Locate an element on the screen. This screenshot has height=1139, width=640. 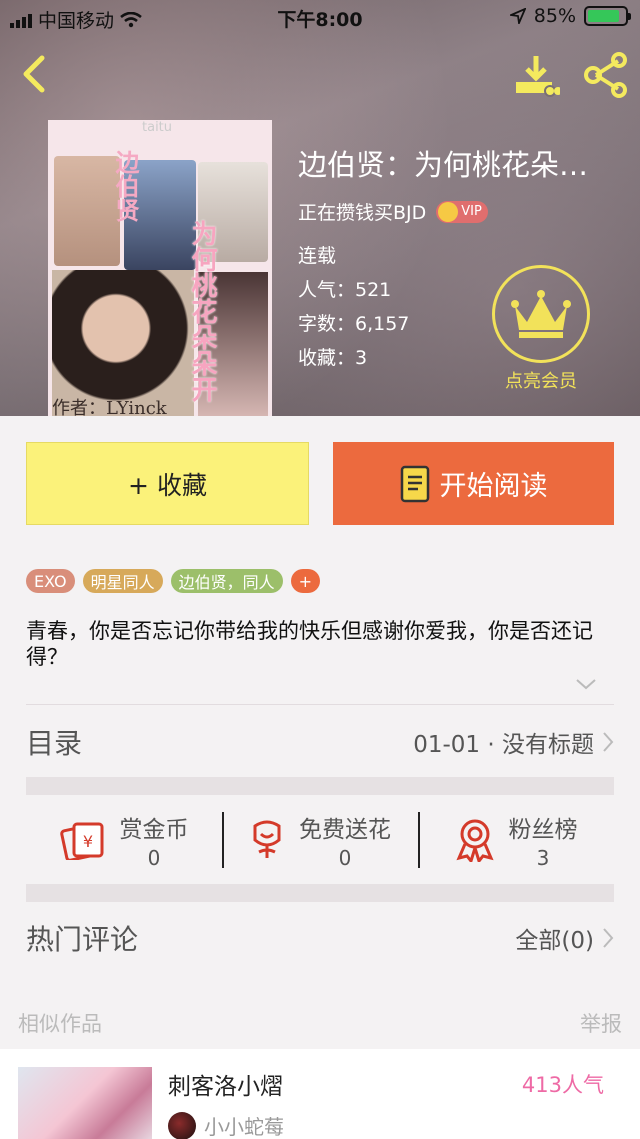
stat-flower-label: 免费送花 is located at coordinates (345, 830).